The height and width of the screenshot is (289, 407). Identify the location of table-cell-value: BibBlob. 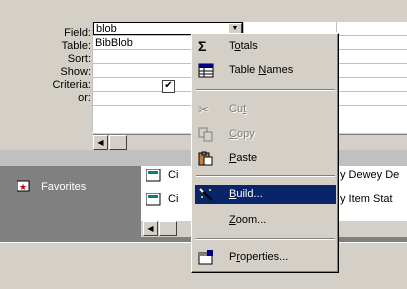
(114, 43).